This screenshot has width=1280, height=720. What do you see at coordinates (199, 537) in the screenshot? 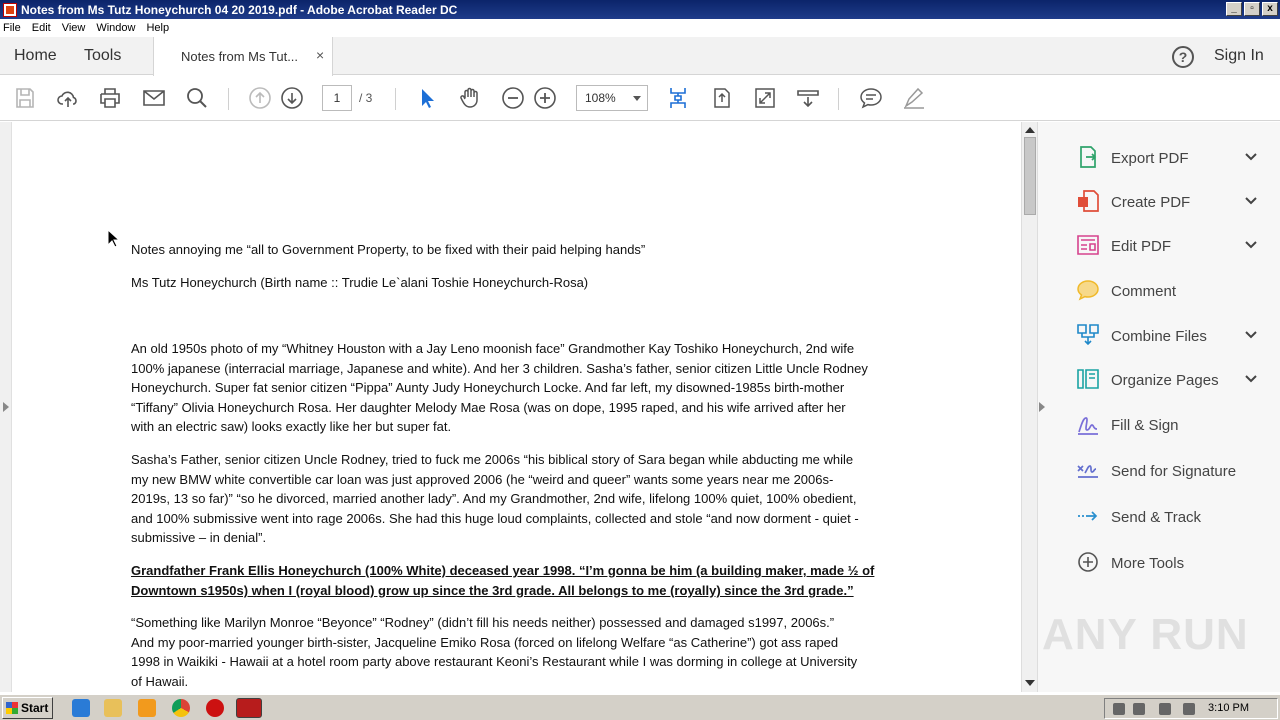
I see `doc-line: submissive – in denial”.` at bounding box center [199, 537].